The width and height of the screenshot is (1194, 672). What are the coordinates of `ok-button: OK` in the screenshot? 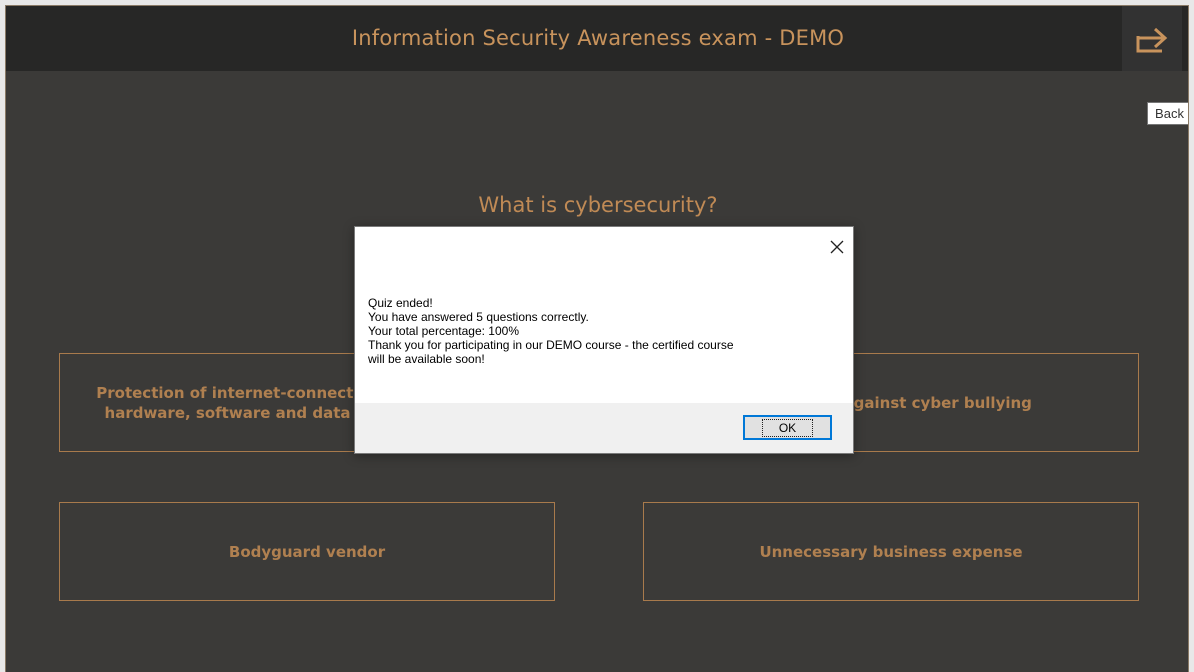 It's located at (787, 427).